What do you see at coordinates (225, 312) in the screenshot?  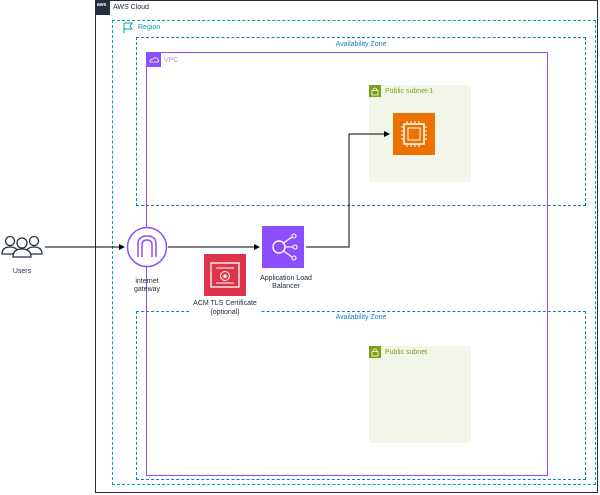 I see `acm-label-line2: (optional)` at bounding box center [225, 312].